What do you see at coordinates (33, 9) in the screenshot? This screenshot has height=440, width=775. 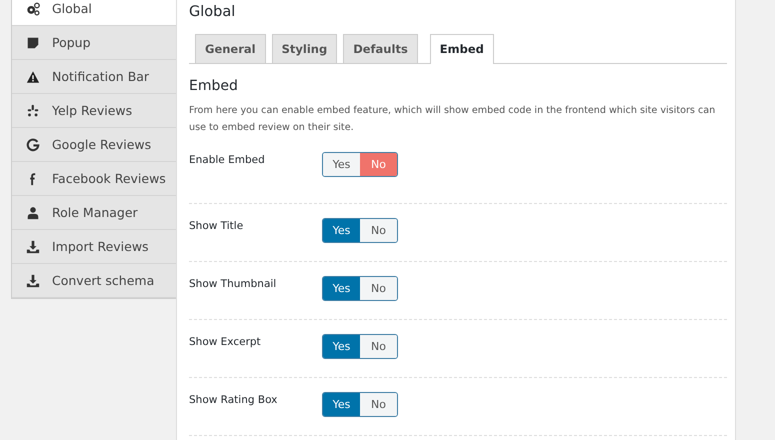 I see `gears-icon` at bounding box center [33, 9].